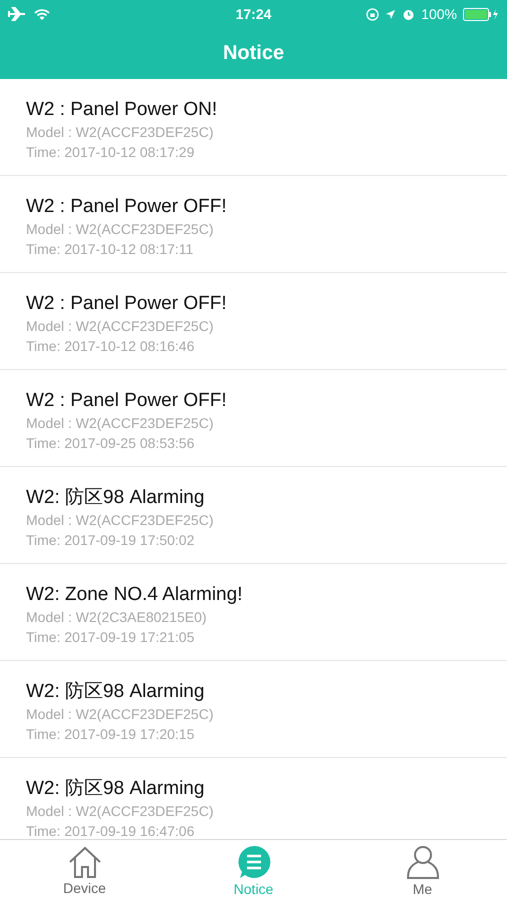  What do you see at coordinates (409, 14) in the screenshot?
I see `alarm-icon` at bounding box center [409, 14].